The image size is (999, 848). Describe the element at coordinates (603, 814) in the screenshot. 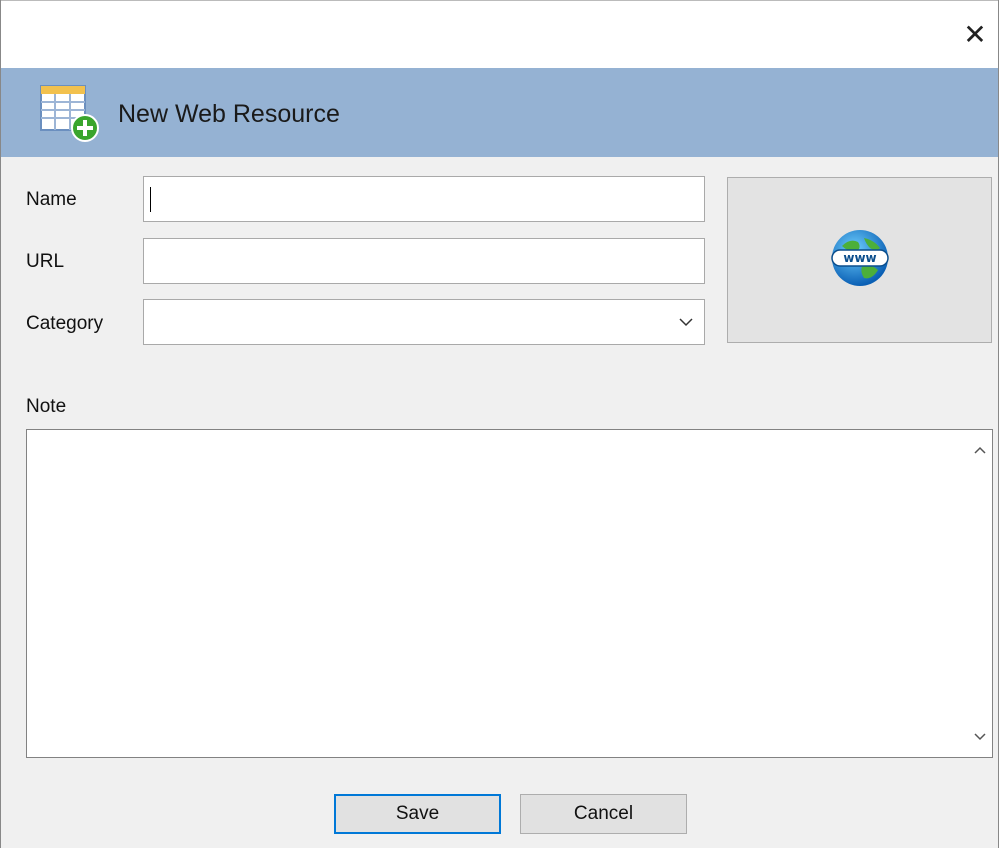

I see `cancel-button: Cancel` at that location.